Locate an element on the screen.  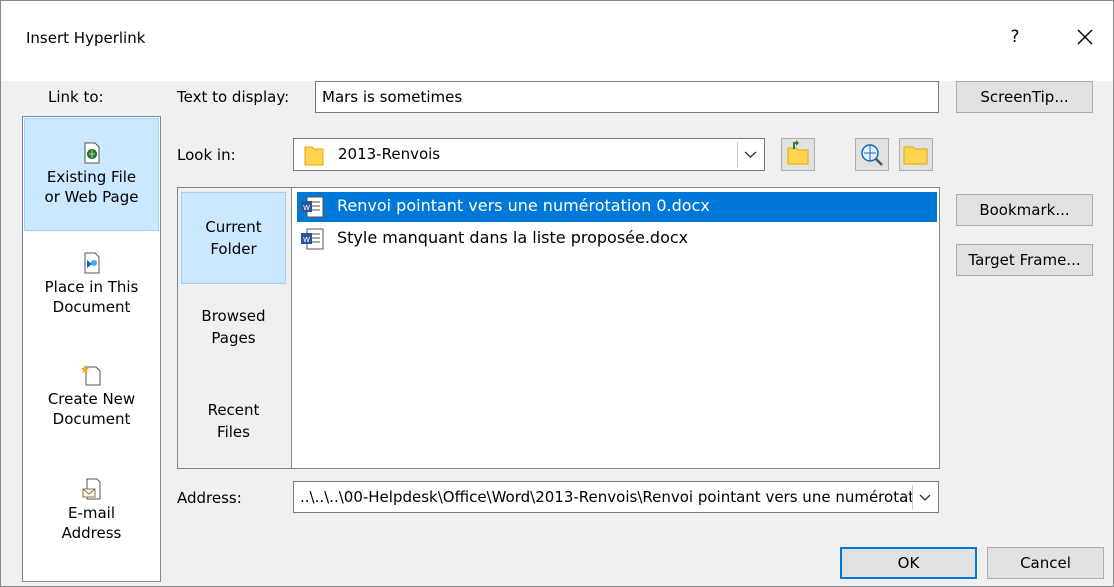
existing-file-icon is located at coordinates (91, 153).